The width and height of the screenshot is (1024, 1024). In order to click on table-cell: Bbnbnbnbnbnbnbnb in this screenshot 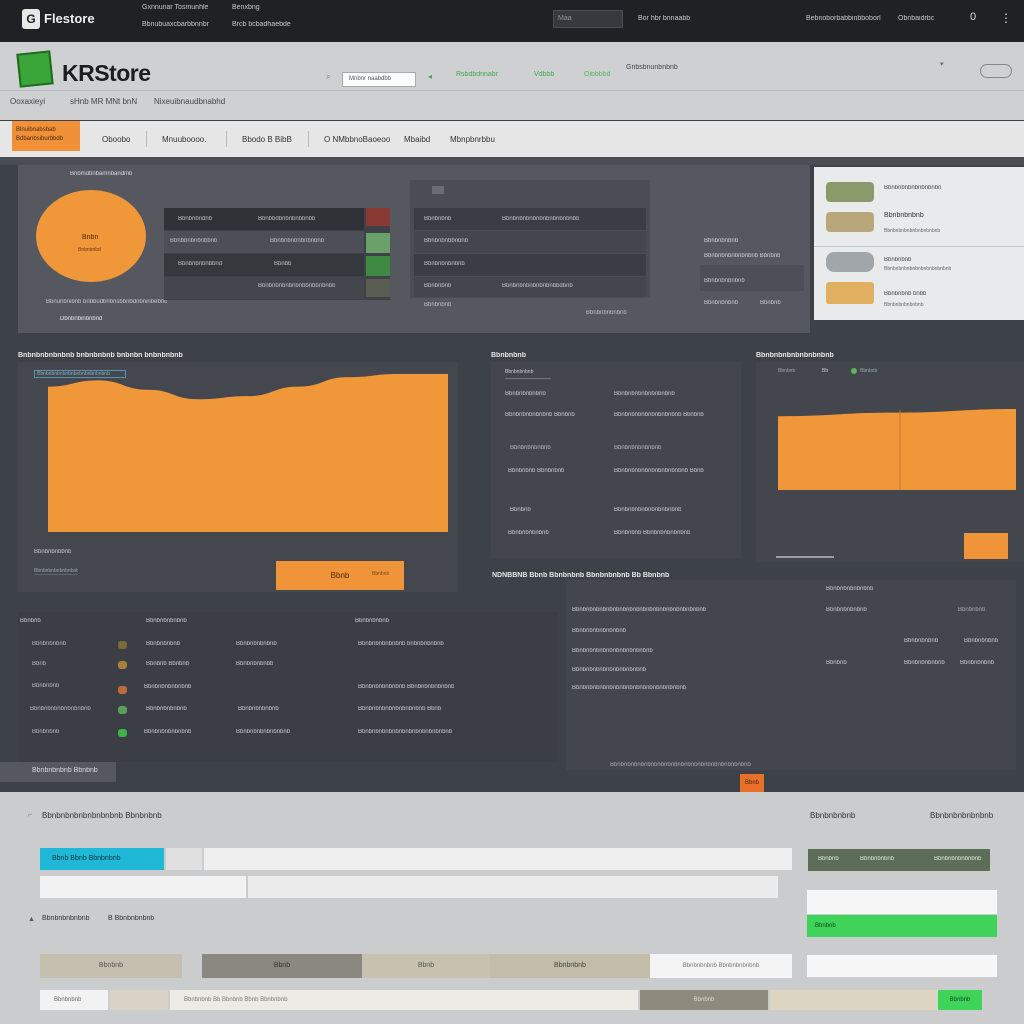, I will do `click(263, 732)`.